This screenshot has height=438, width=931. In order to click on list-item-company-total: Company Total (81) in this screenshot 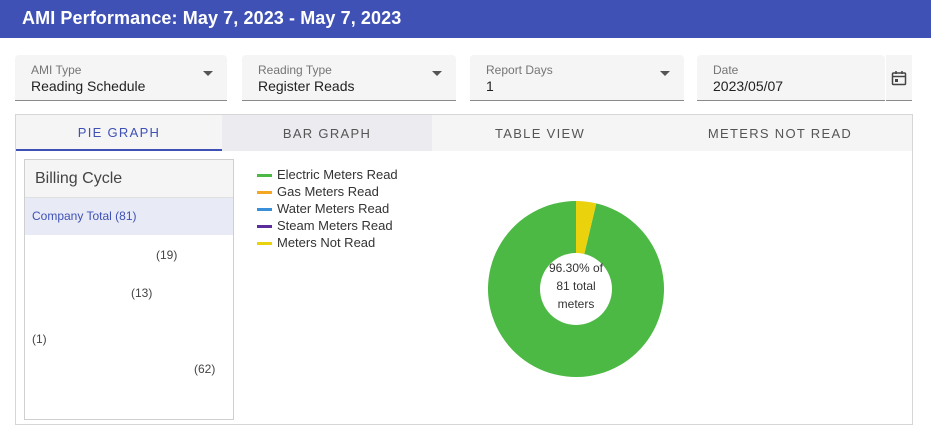, I will do `click(129, 216)`.